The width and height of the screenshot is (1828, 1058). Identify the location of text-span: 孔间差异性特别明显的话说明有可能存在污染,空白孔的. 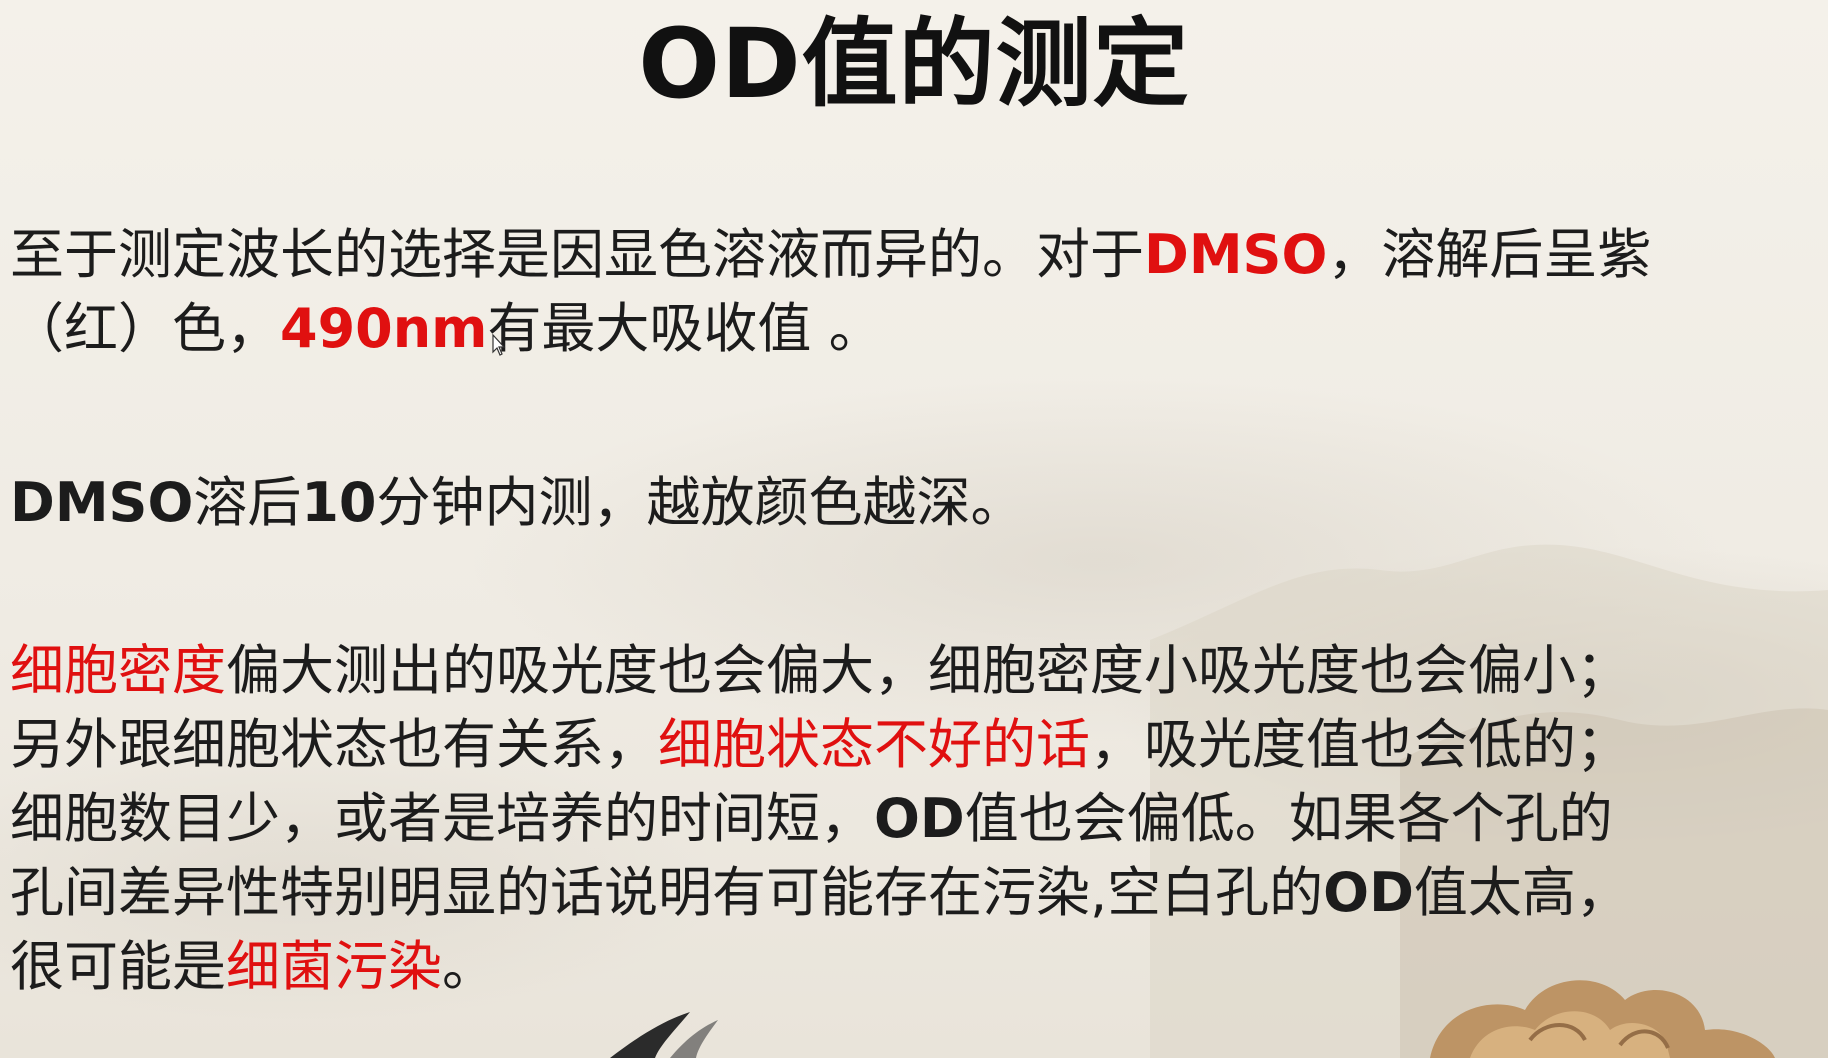
(667, 892).